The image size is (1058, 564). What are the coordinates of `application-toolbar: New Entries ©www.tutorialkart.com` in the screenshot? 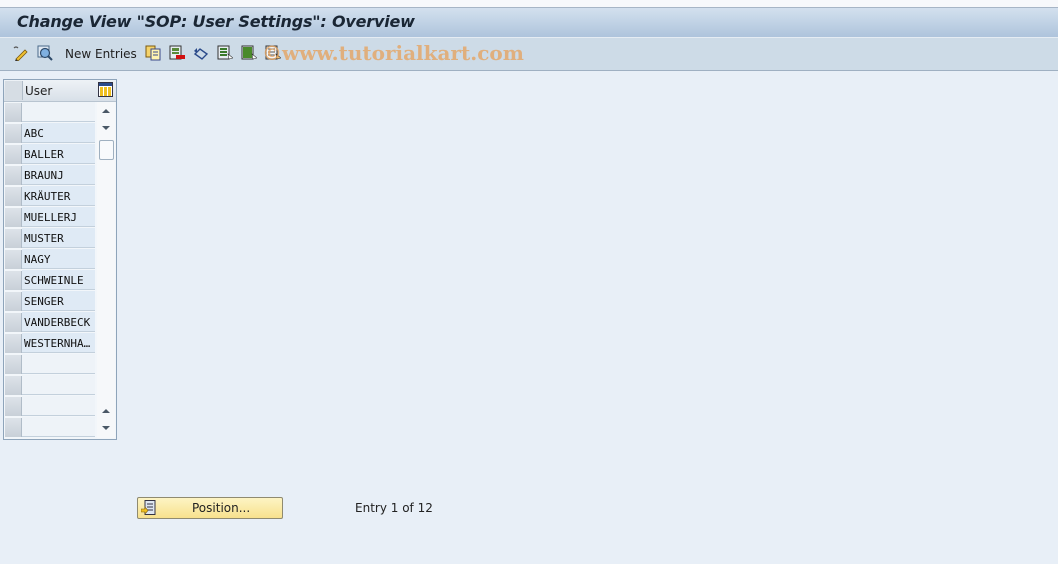 It's located at (529, 54).